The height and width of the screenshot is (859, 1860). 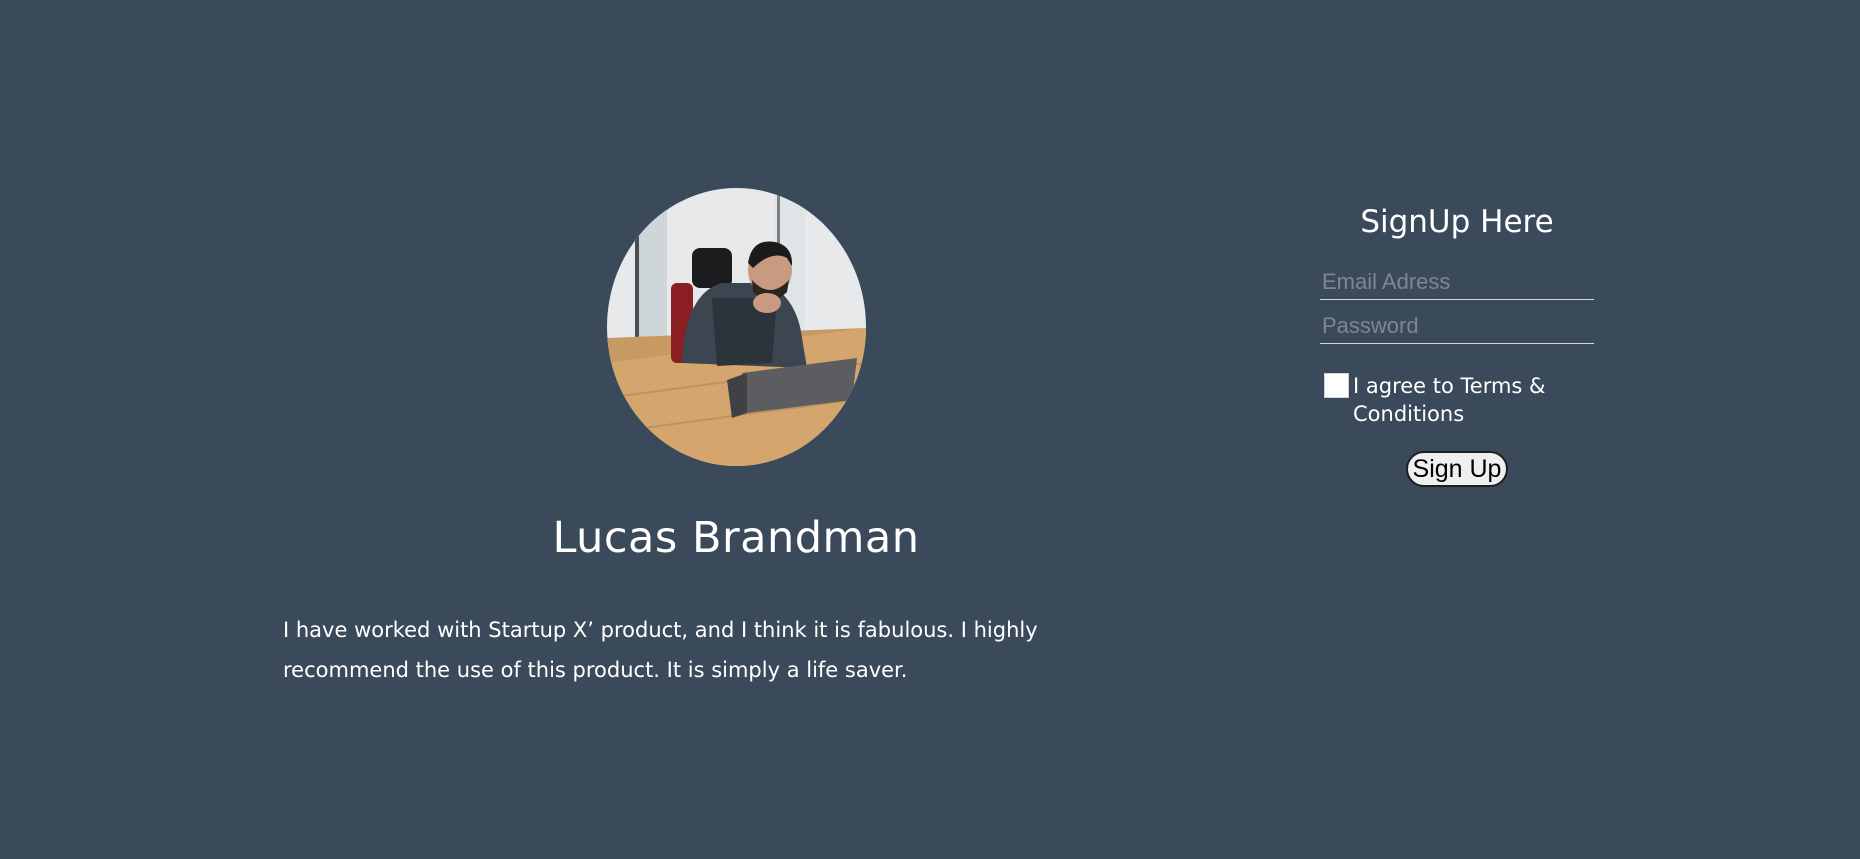 I want to click on signup-button-row: Sign Up, so click(x=1457, y=469).